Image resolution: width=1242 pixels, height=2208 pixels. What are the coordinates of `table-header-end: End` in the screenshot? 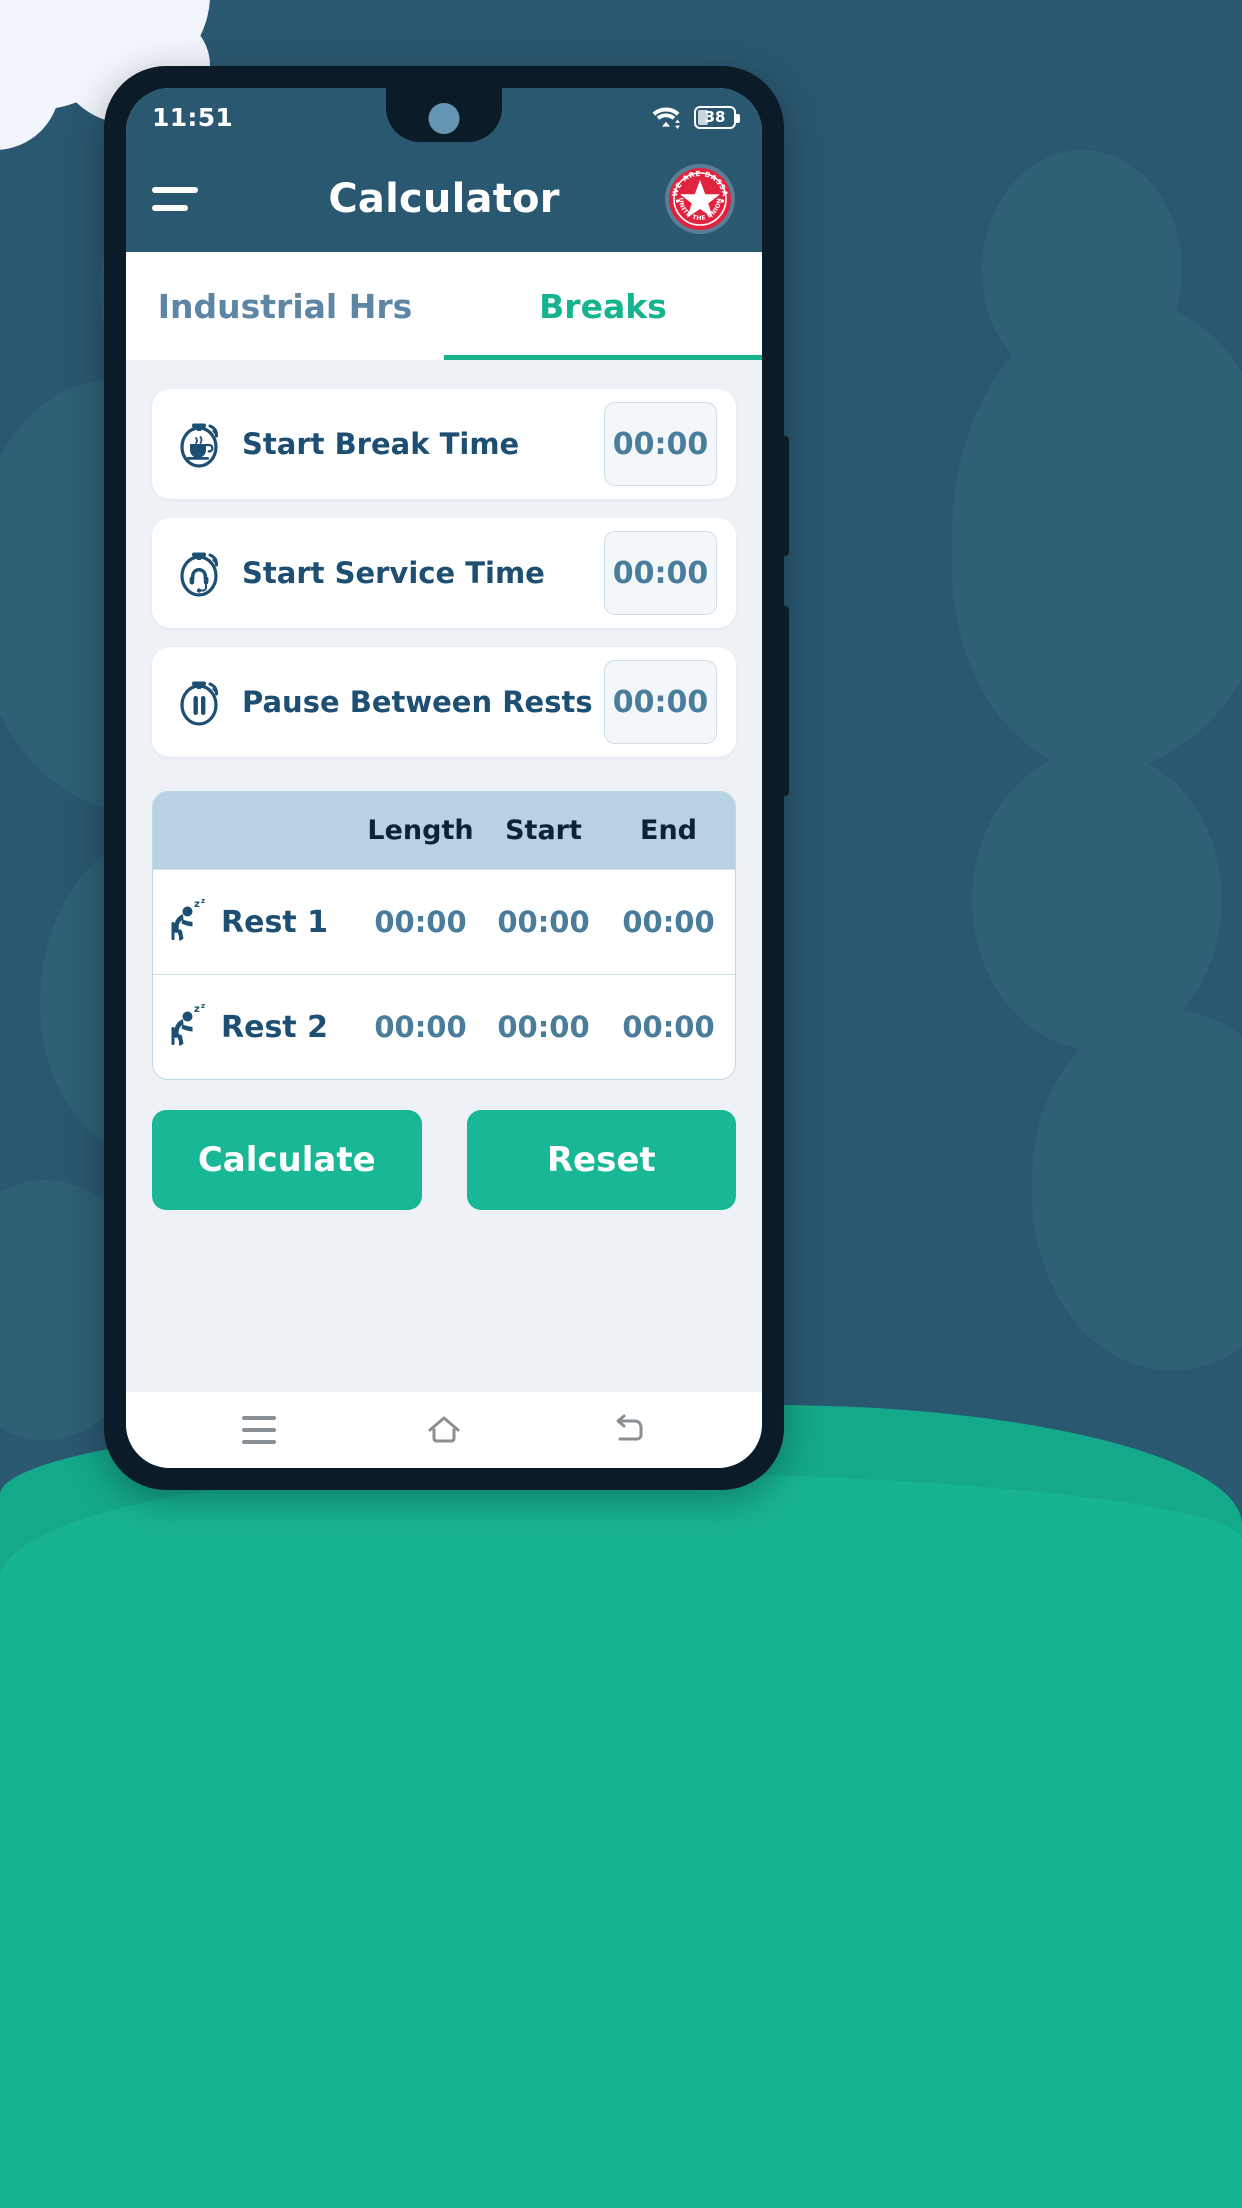 It's located at (668, 830).